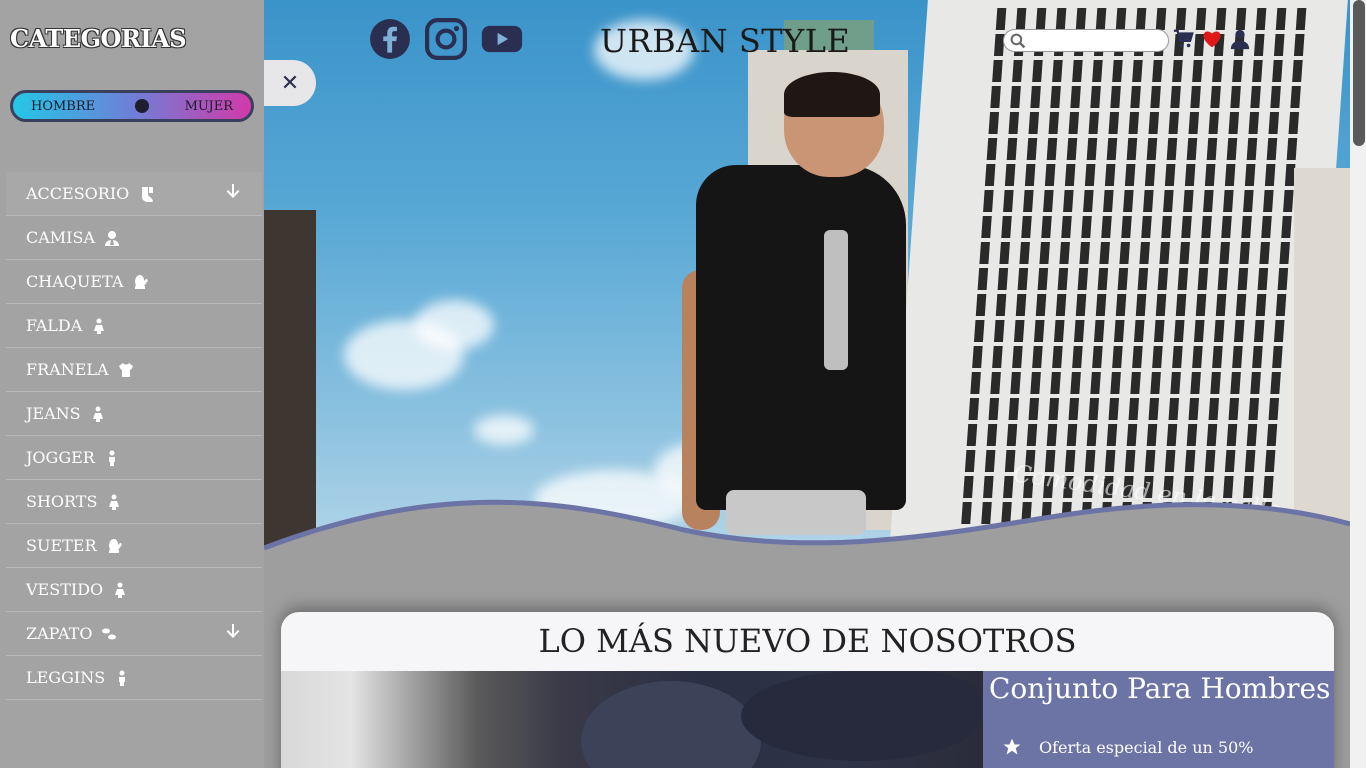  What do you see at coordinates (1018, 41) in the screenshot?
I see `search-icon` at bounding box center [1018, 41].